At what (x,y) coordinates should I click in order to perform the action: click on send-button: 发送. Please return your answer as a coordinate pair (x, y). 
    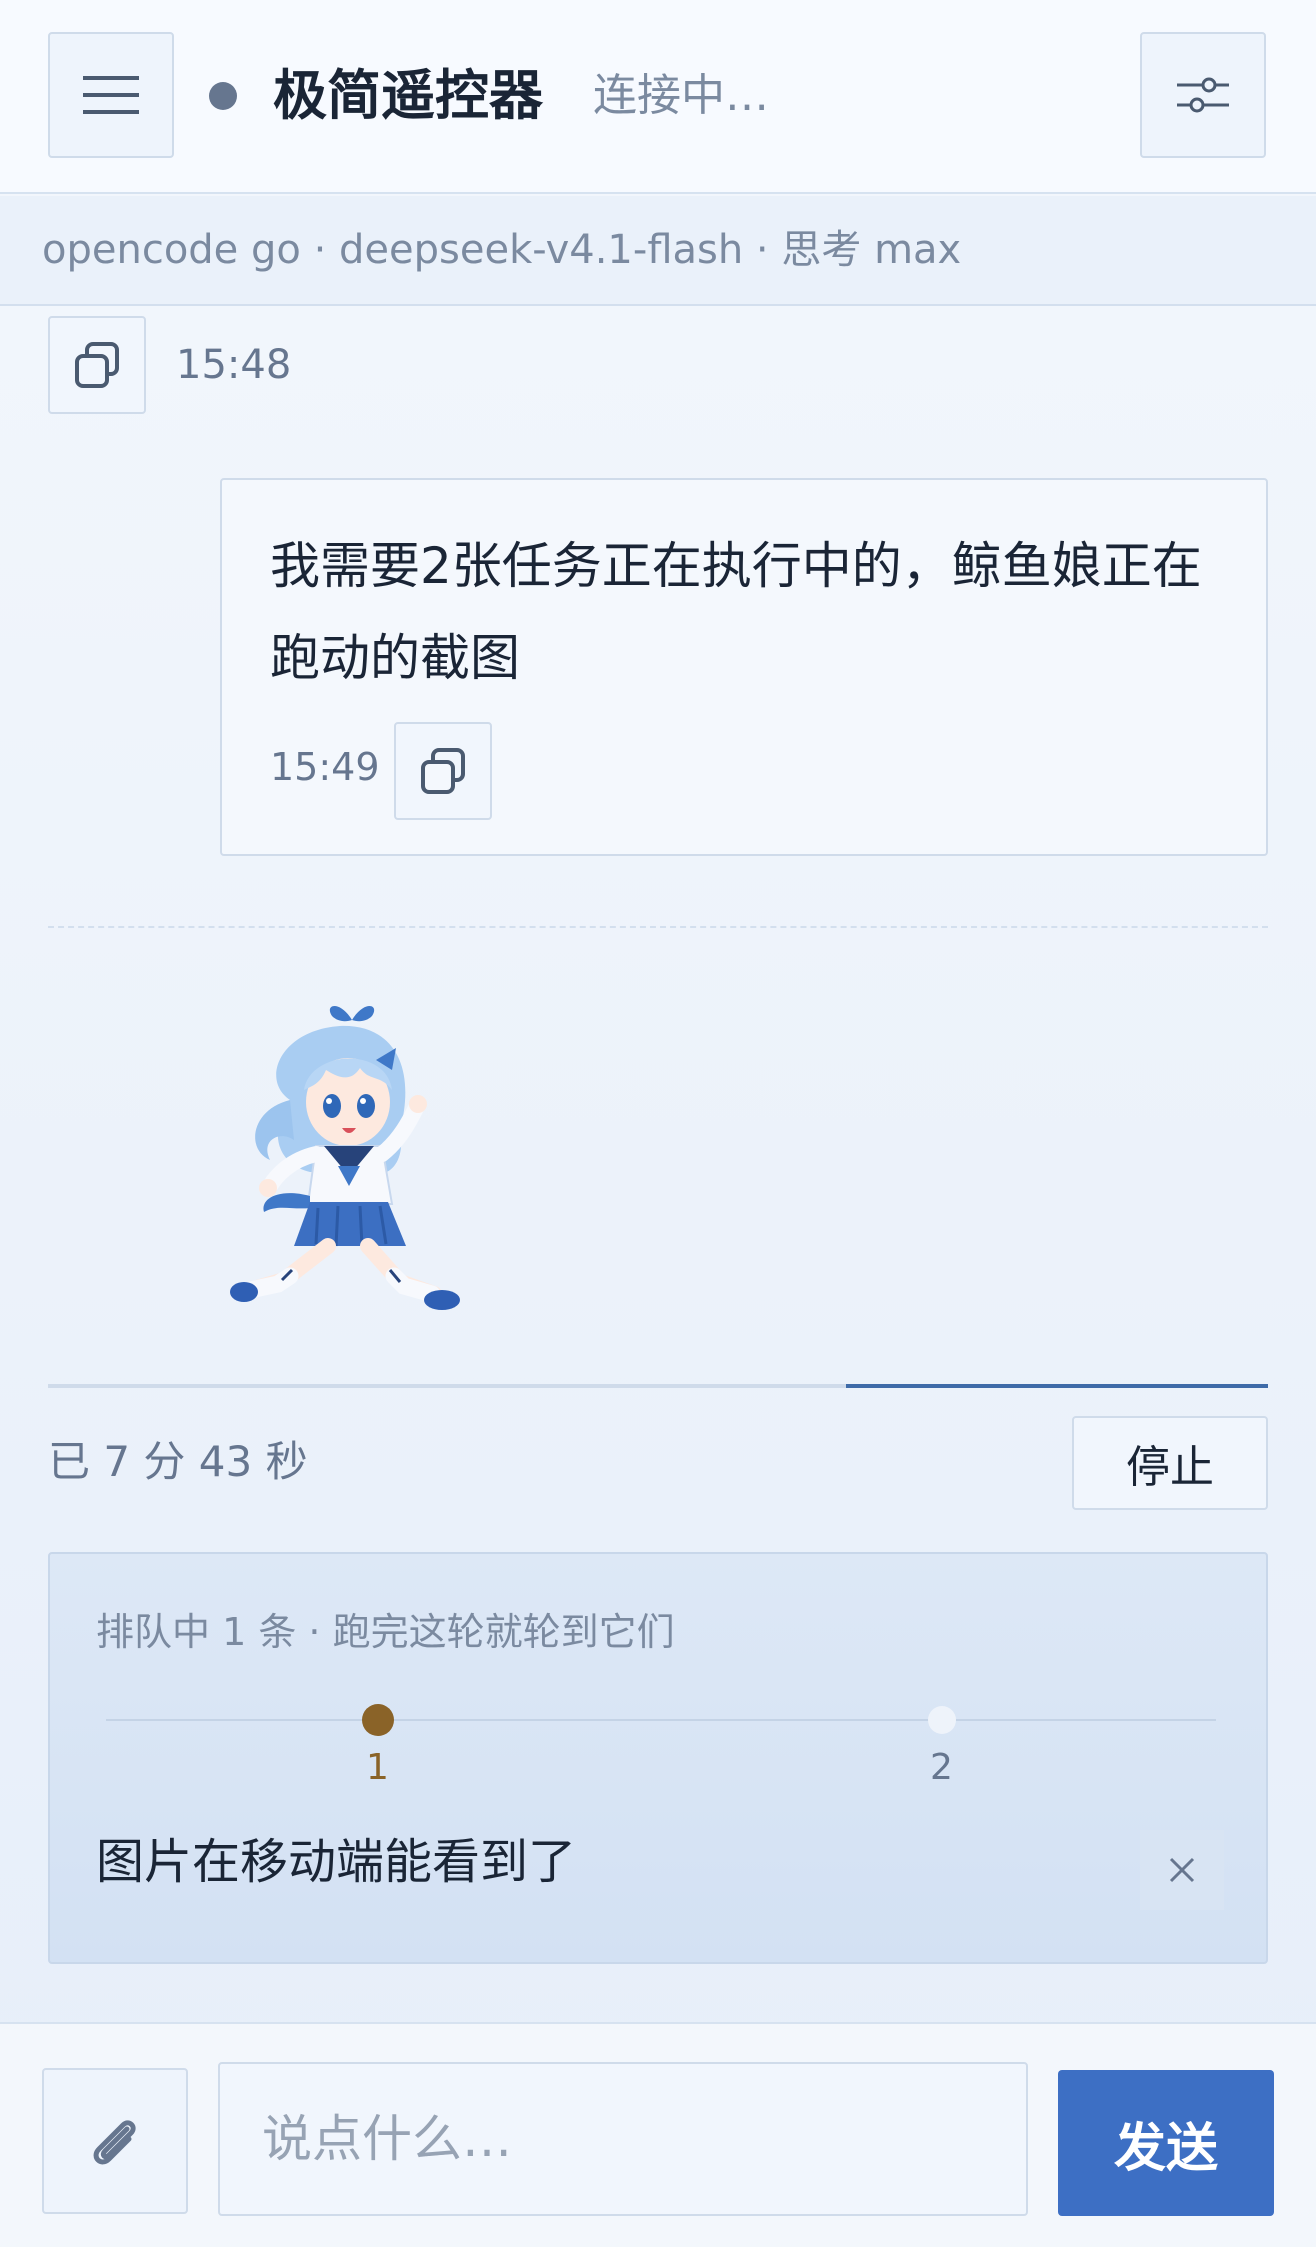
    Looking at the image, I should click on (1166, 2143).